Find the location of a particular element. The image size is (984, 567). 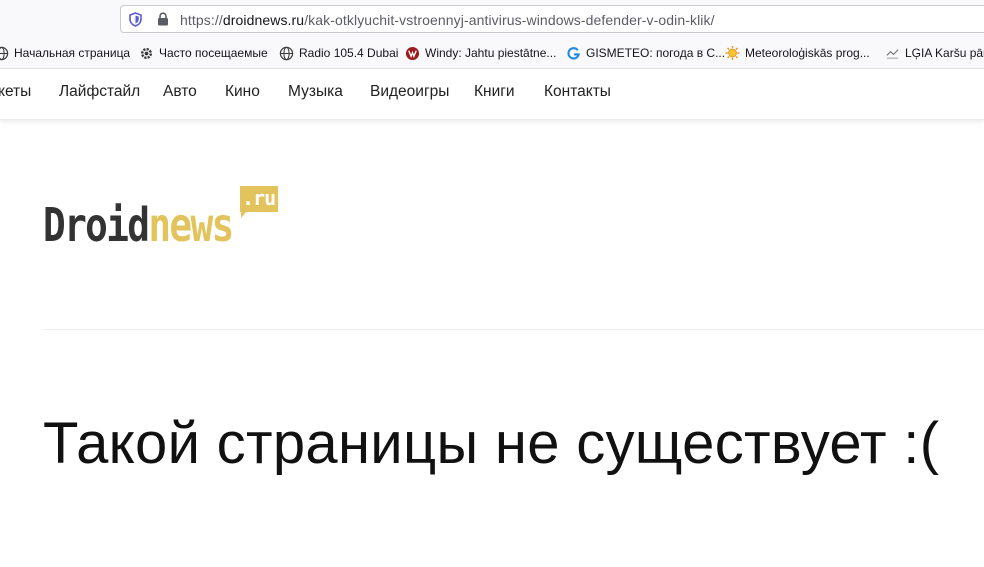

sun-icon is located at coordinates (732, 53).